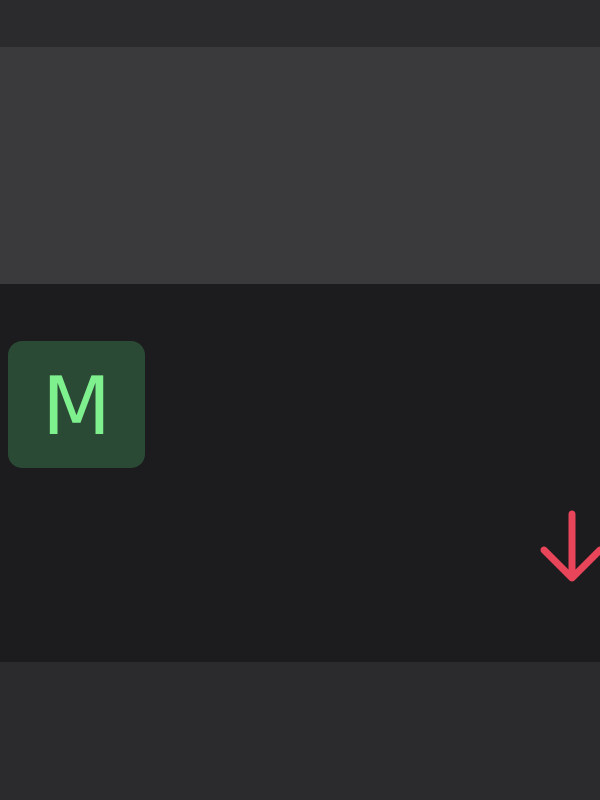 The width and height of the screenshot is (600, 800). What do you see at coordinates (570, 546) in the screenshot?
I see `arrow-down-icon` at bounding box center [570, 546].